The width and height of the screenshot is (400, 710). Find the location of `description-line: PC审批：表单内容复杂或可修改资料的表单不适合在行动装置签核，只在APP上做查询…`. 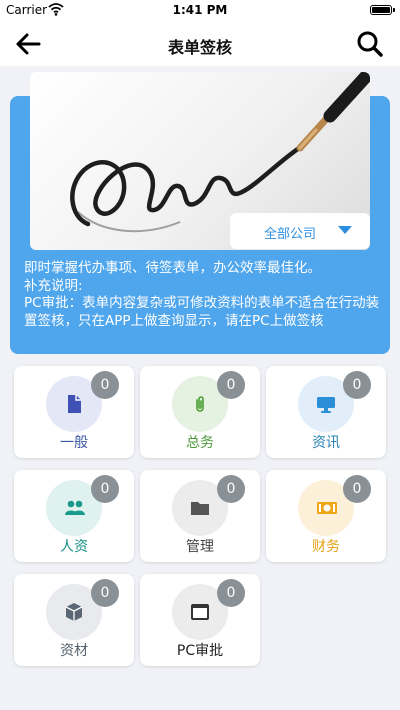

description-line: PC审批：表单内容复杂或可修改资料的表单不适合在行动装置签核，只在APP上做查询… is located at coordinates (202, 312).